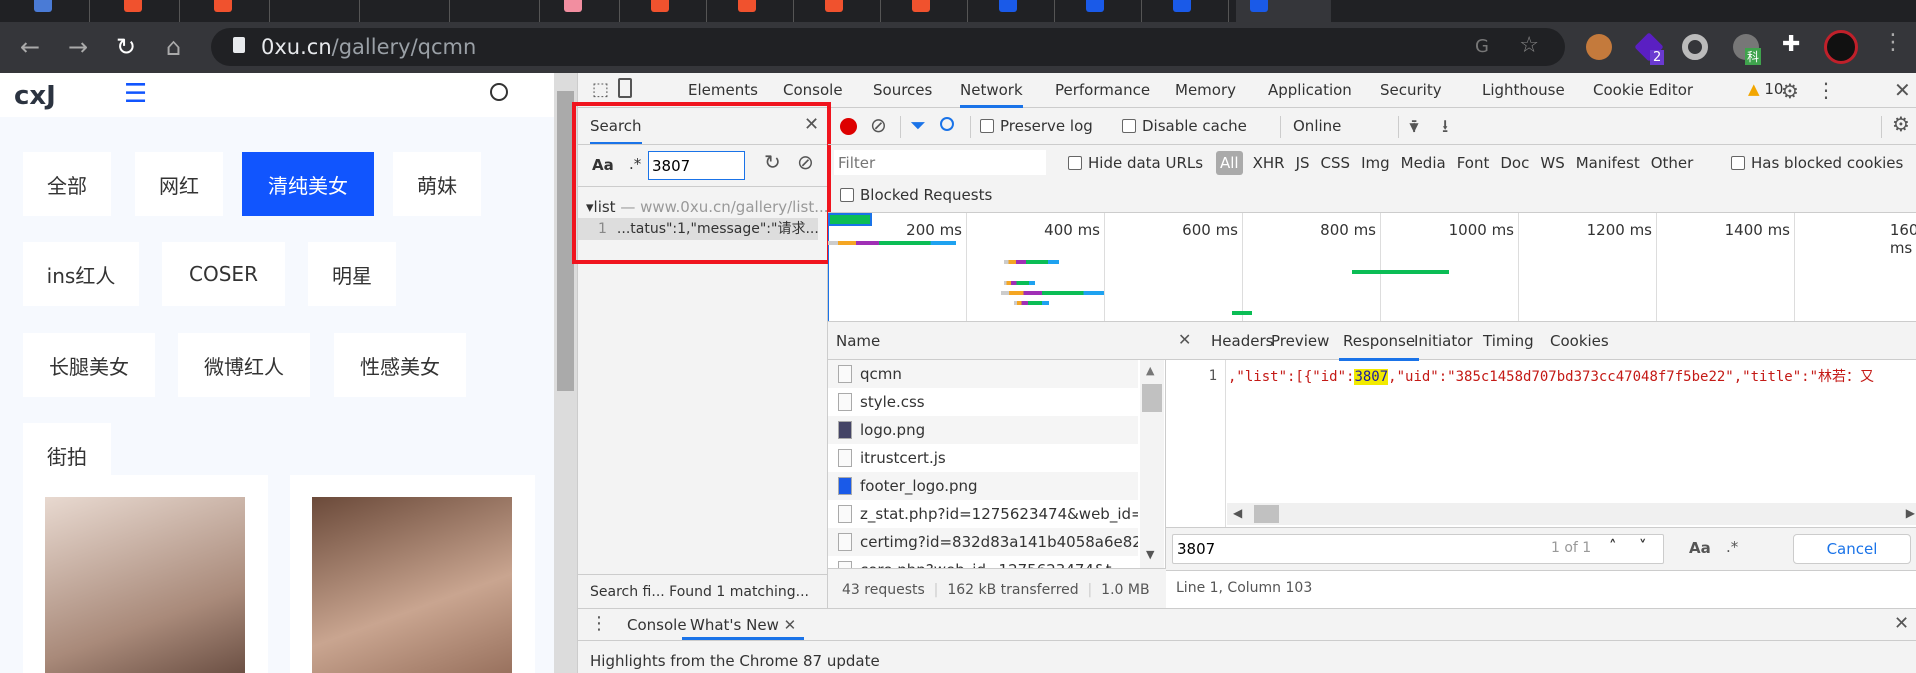  What do you see at coordinates (848, 126) in the screenshot?
I see `record-icon` at bounding box center [848, 126].